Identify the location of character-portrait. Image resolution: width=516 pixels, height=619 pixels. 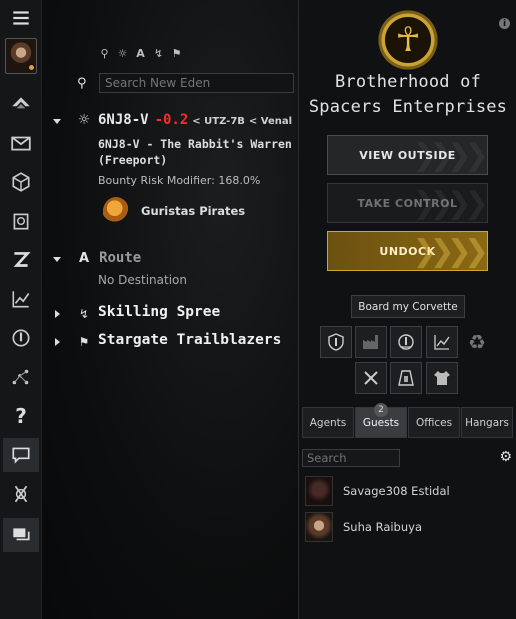
(21, 56).